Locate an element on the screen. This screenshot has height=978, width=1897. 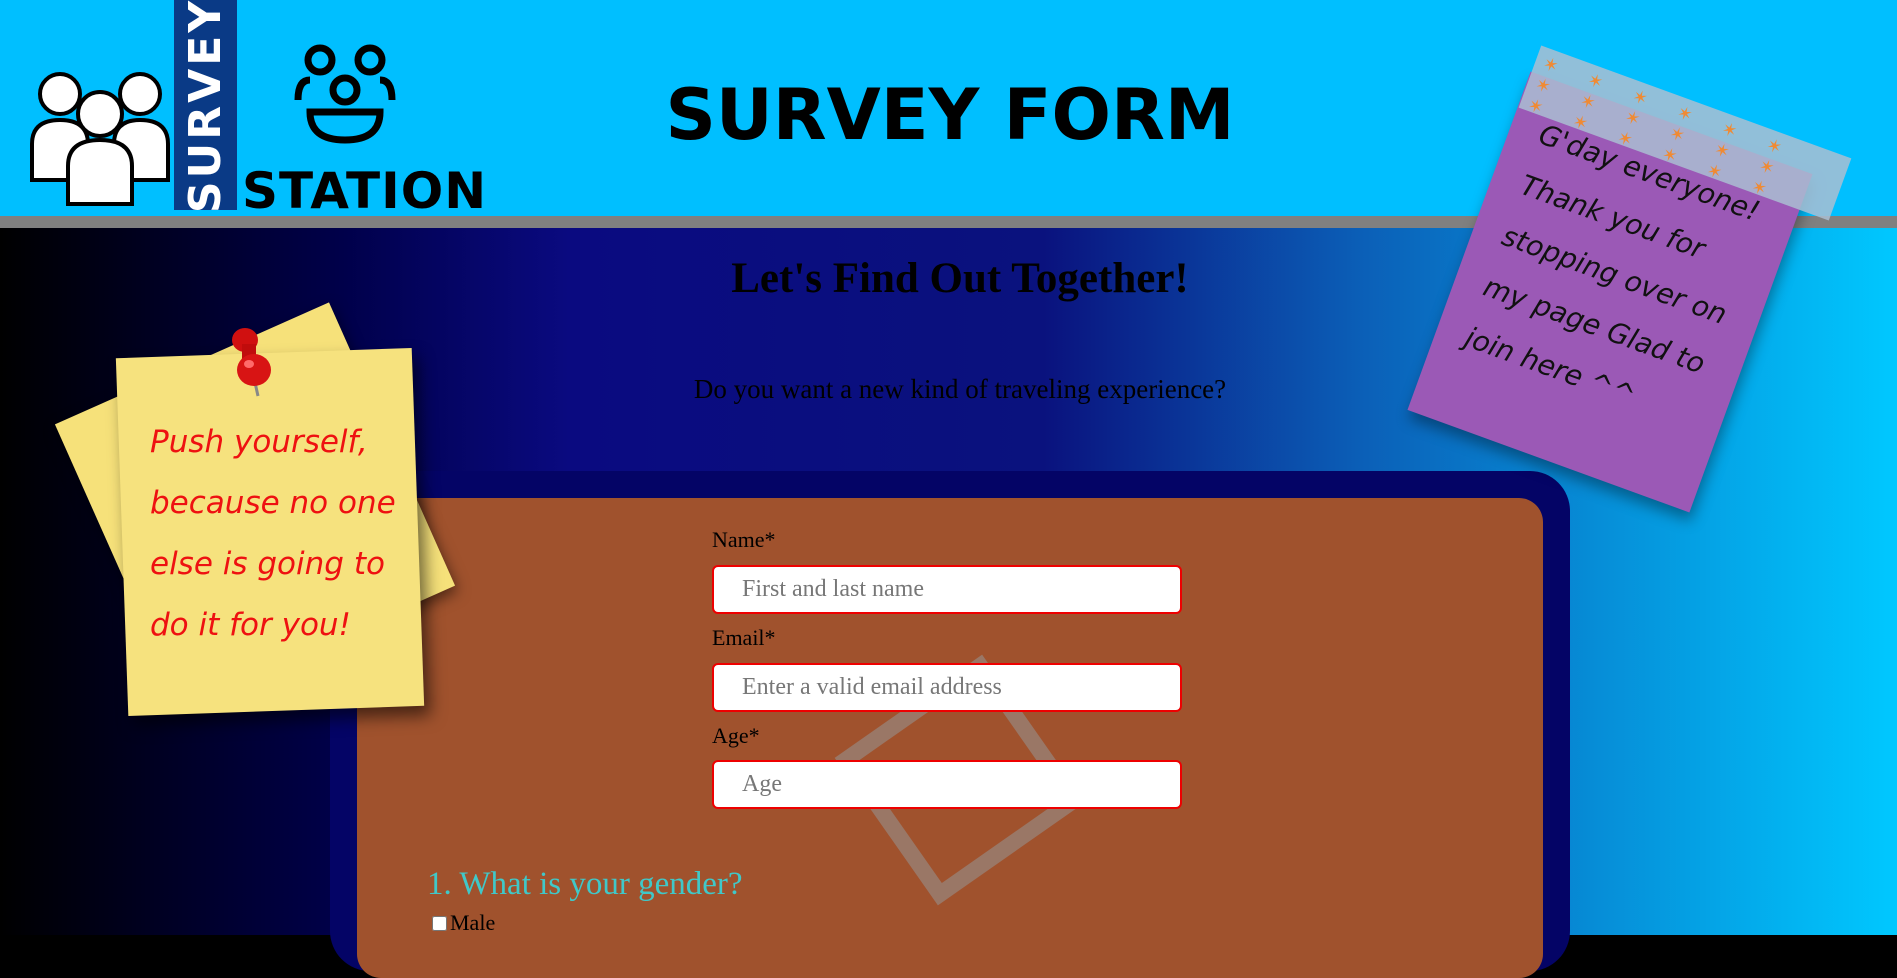
age-input is located at coordinates (947, 784).